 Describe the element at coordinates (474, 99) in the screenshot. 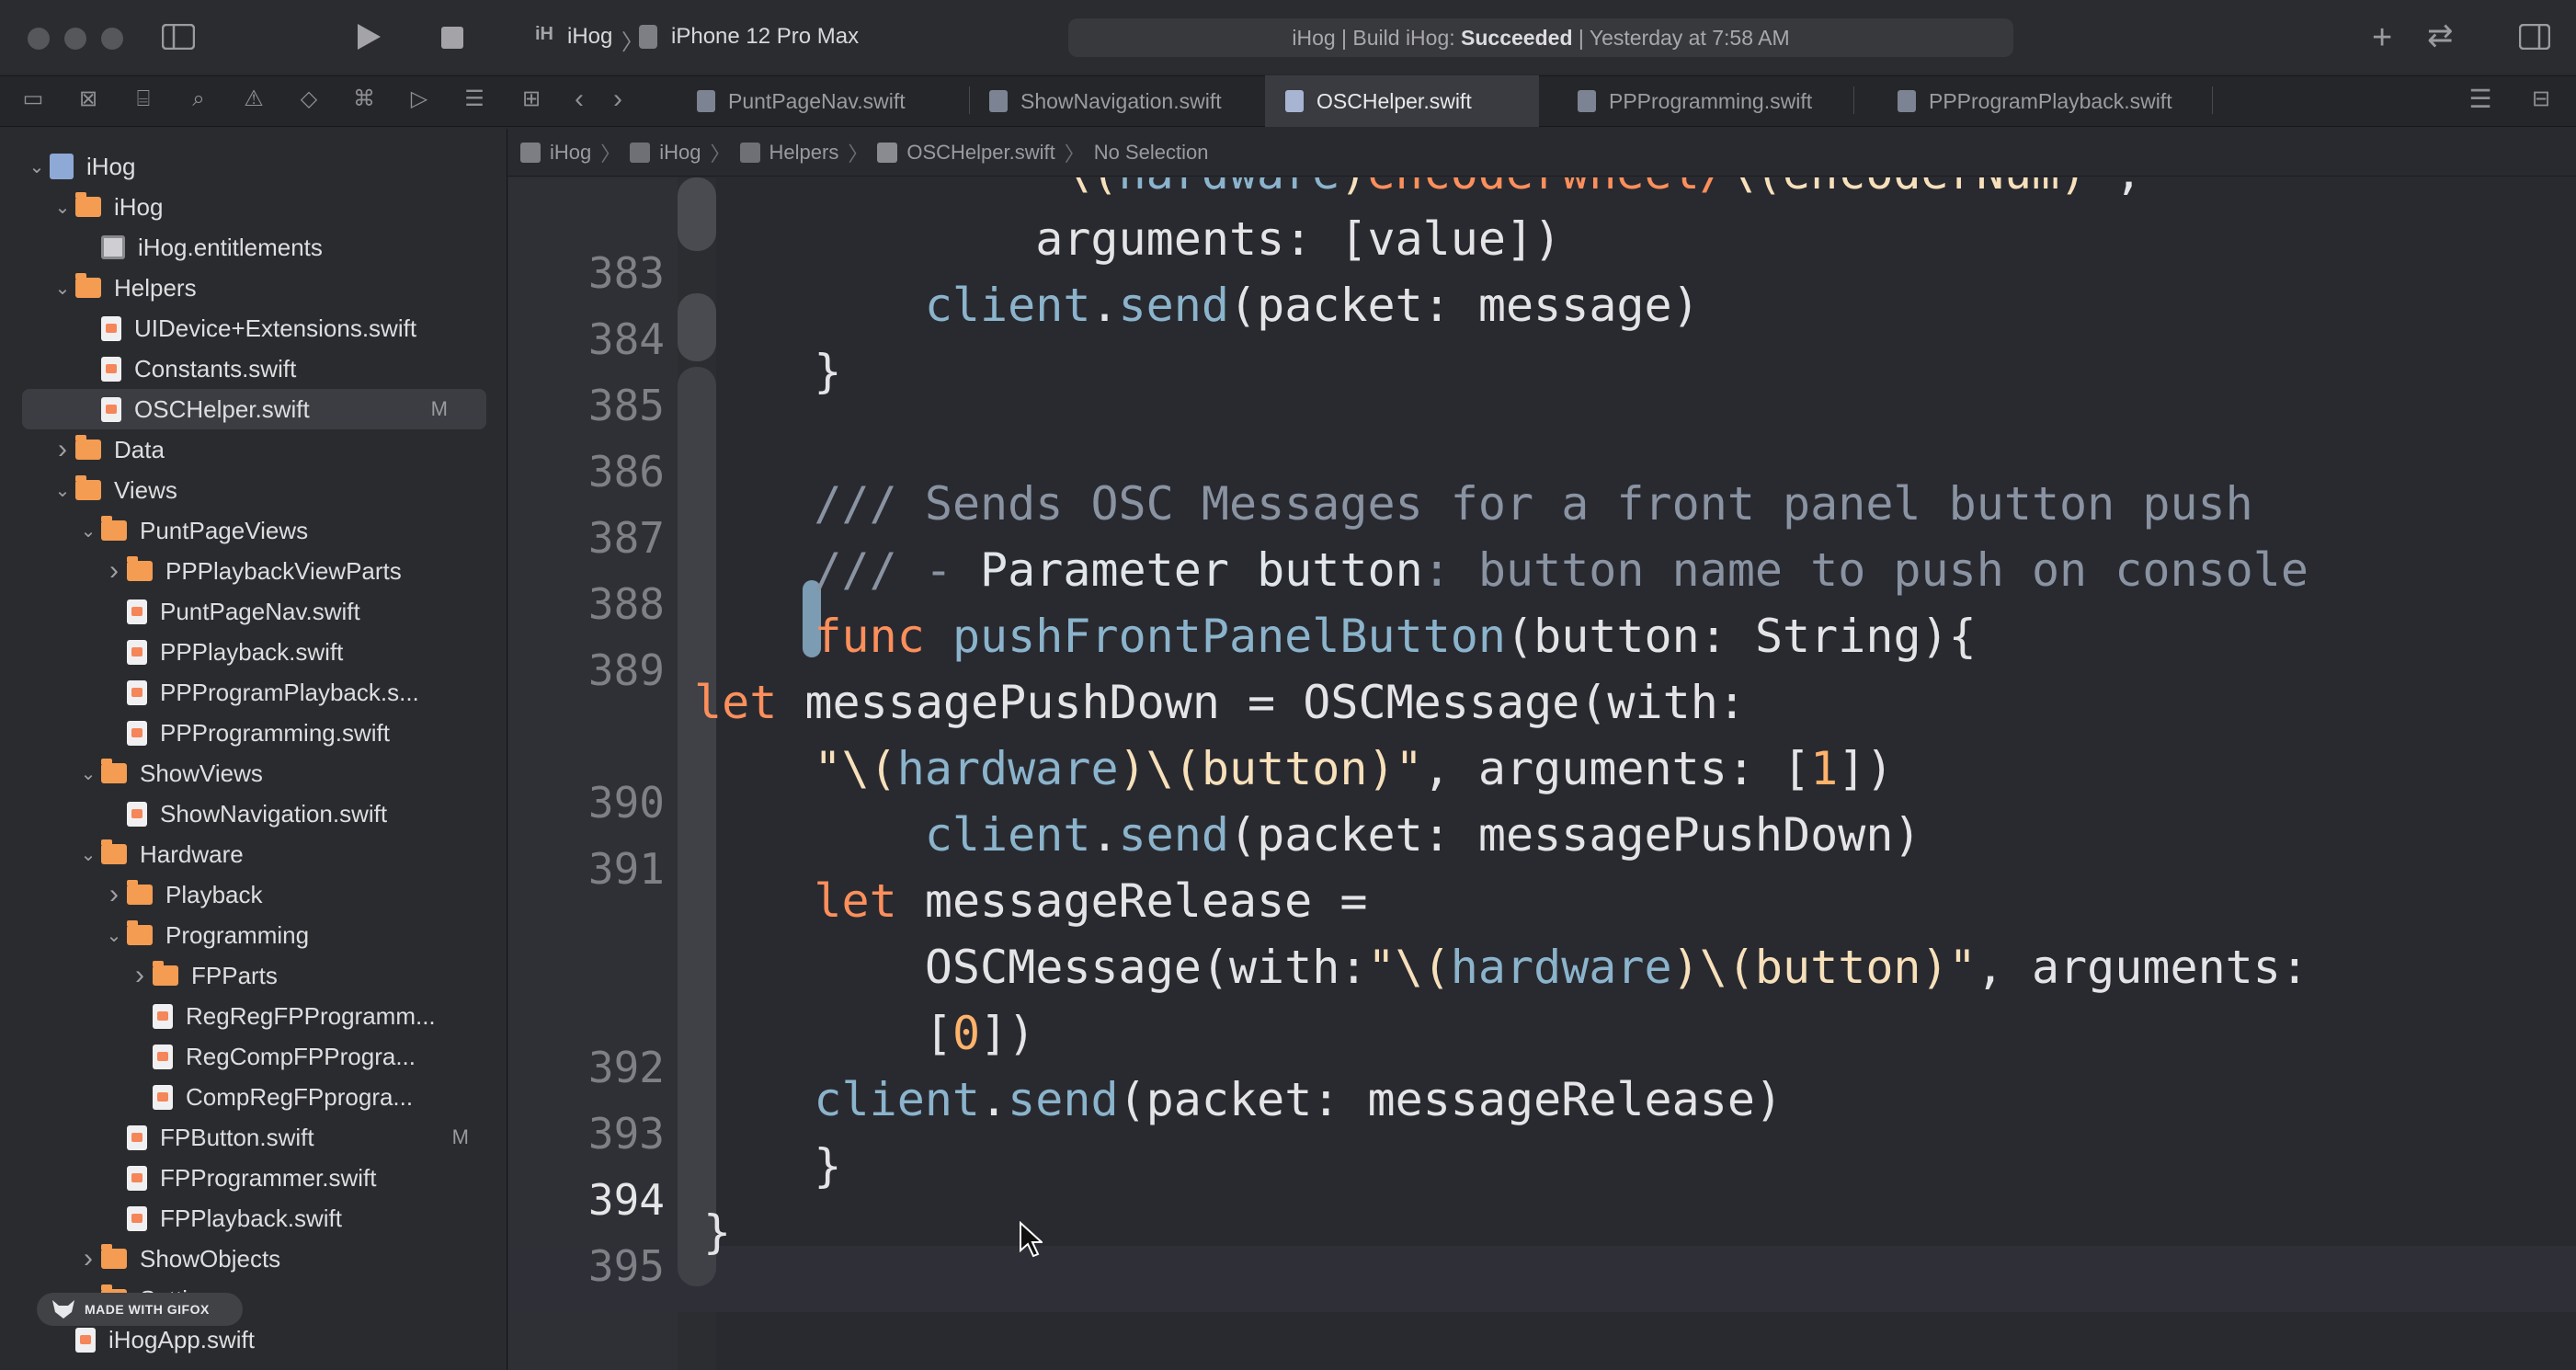

I see `report-navigator-icon: ☰` at that location.